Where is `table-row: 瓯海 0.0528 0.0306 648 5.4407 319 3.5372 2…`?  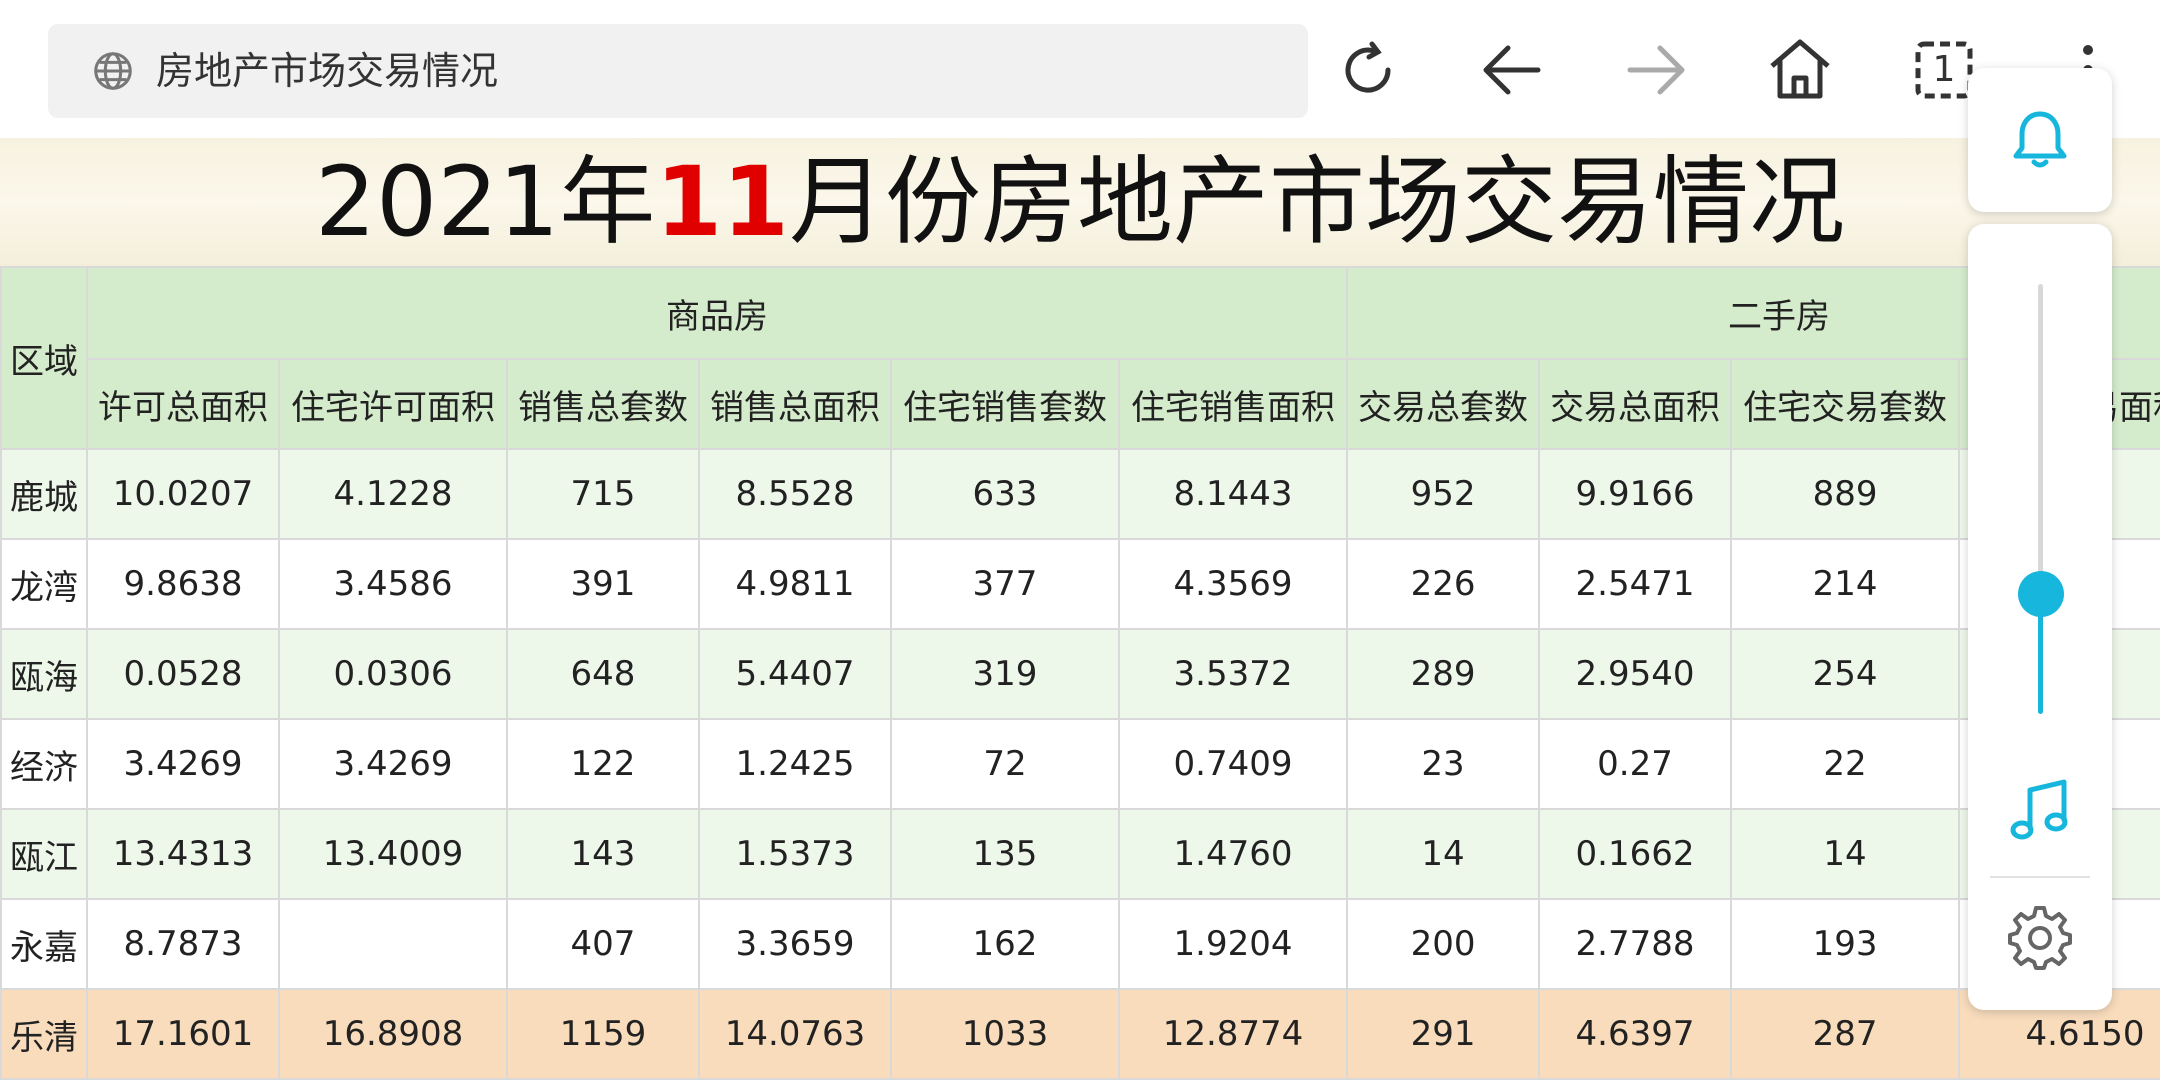 table-row: 瓯海 0.0528 0.0306 648 5.4407 319 3.5372 2… is located at coordinates (1080, 674).